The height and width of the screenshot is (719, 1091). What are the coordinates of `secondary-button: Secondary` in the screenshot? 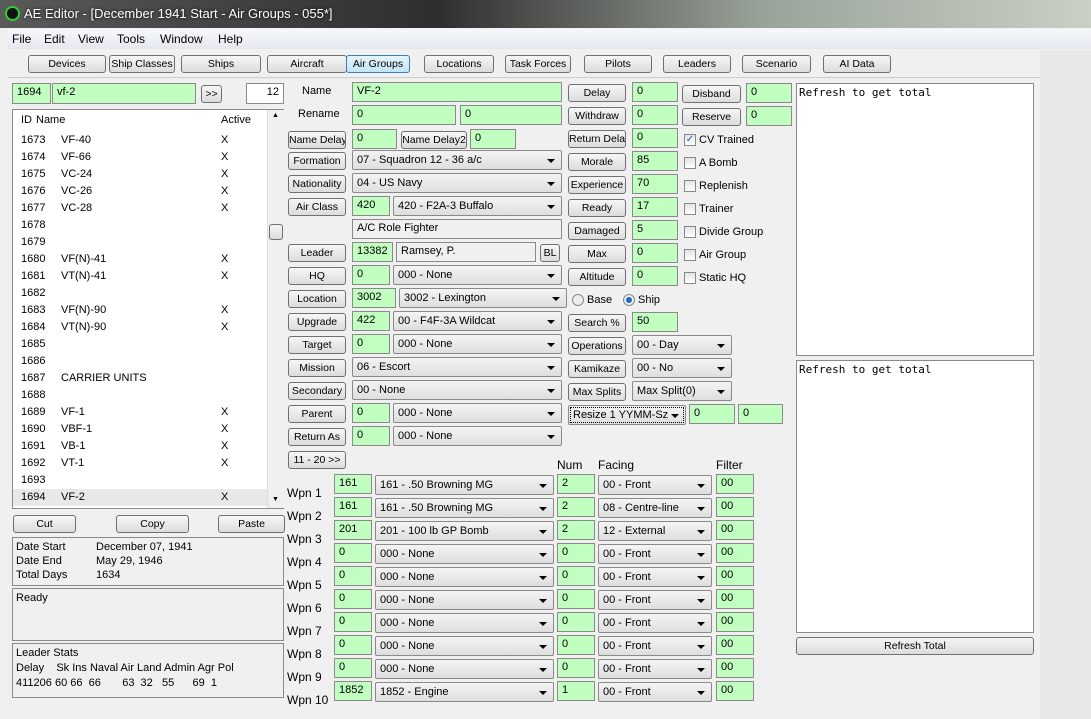 It's located at (317, 391).